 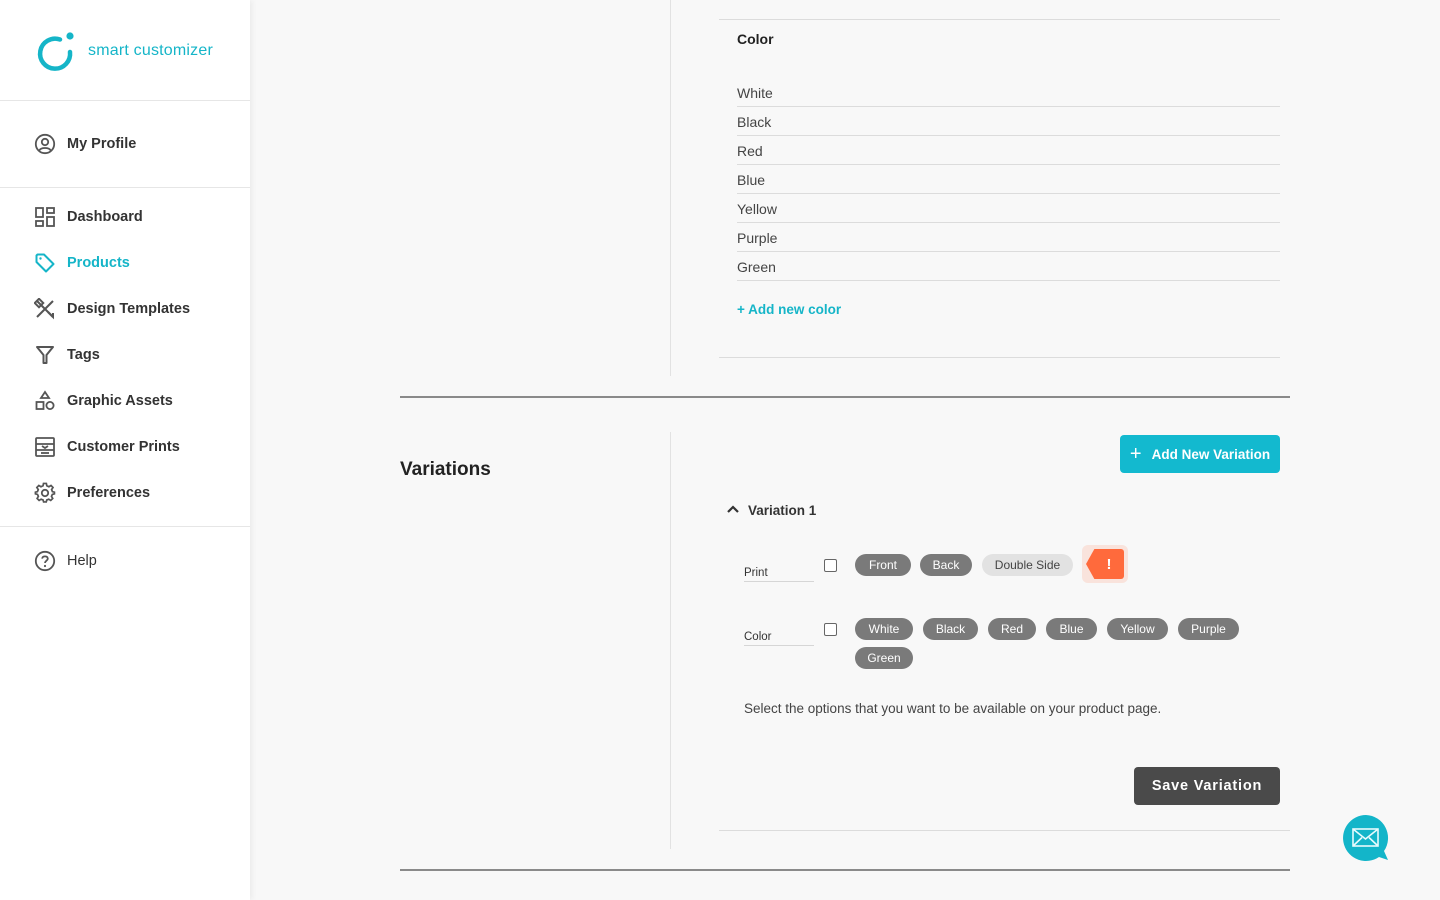 I want to click on chip-purple: Purple, so click(x=1208, y=629).